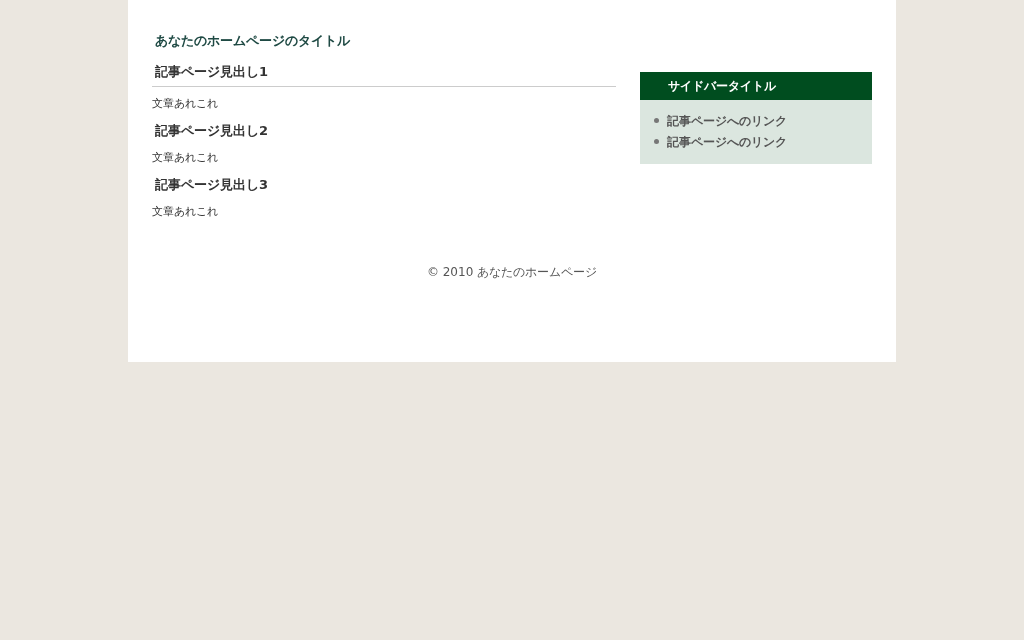 The height and width of the screenshot is (640, 1024). I want to click on article-heading: 記事ページ見出し1, so click(384, 74).